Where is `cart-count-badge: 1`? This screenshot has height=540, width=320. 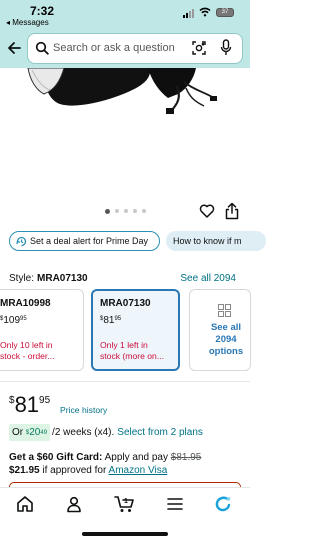 cart-count-badge: 1 is located at coordinates (126, 501).